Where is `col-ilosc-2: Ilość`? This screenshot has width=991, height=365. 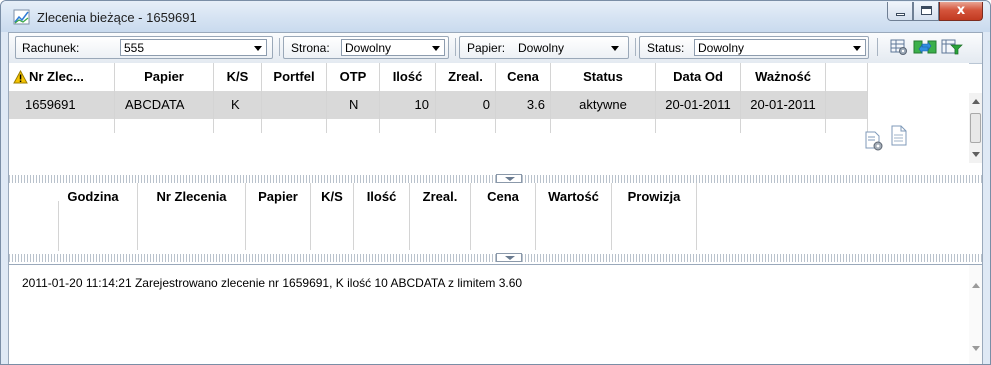
col-ilosc-2: Ilość is located at coordinates (381, 197).